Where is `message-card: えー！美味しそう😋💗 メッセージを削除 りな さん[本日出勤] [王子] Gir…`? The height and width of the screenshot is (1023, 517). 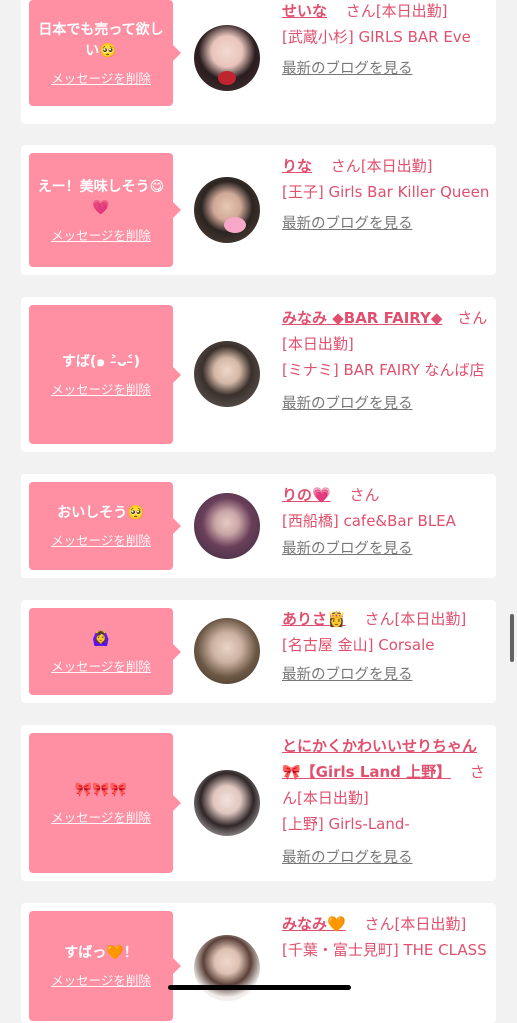 message-card: えー！美味しそう😋💗 メッセージを削除 りな さん[本日出勤] [王子] Gir… is located at coordinates (258, 210).